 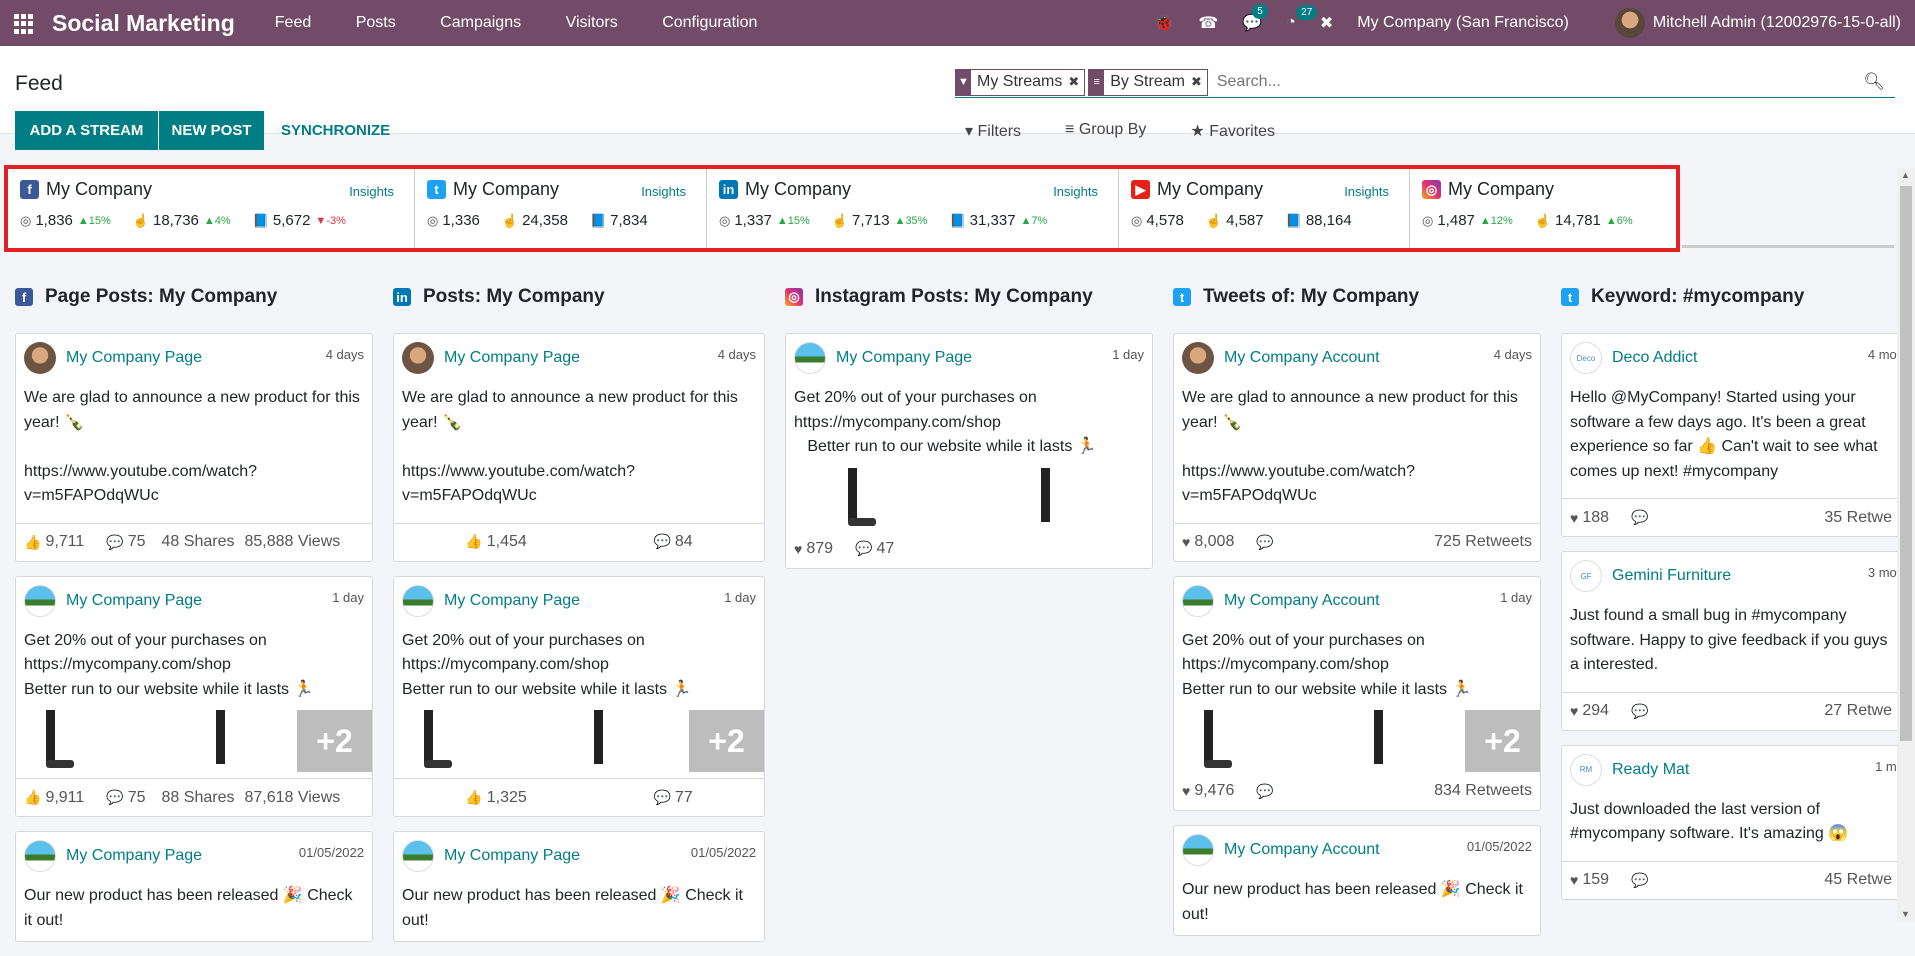 What do you see at coordinates (1311, 297) in the screenshot?
I see `stream-title: Tweets of: My Company` at bounding box center [1311, 297].